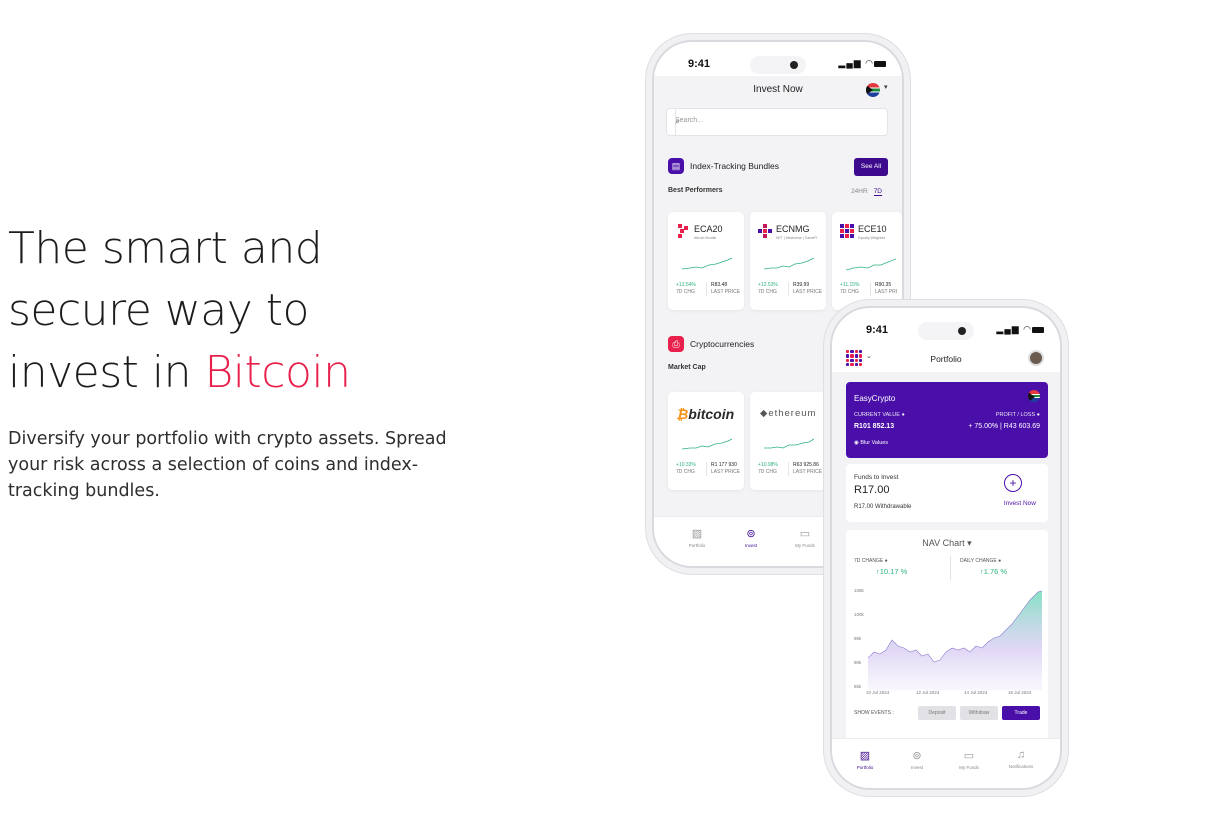 The height and width of the screenshot is (814, 1219). I want to click on x-tick: 12 Jul 2024, so click(928, 692).